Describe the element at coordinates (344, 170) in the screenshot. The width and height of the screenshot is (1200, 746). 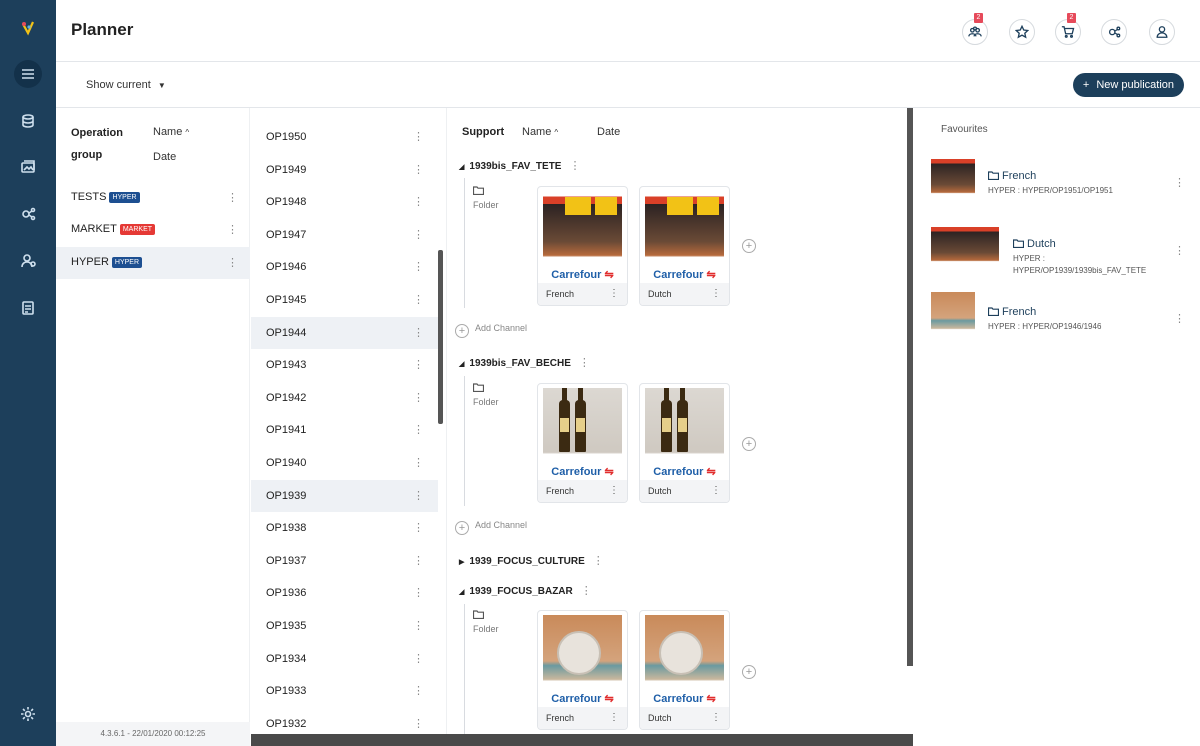
I see `operation-row: OP1949⋮` at that location.